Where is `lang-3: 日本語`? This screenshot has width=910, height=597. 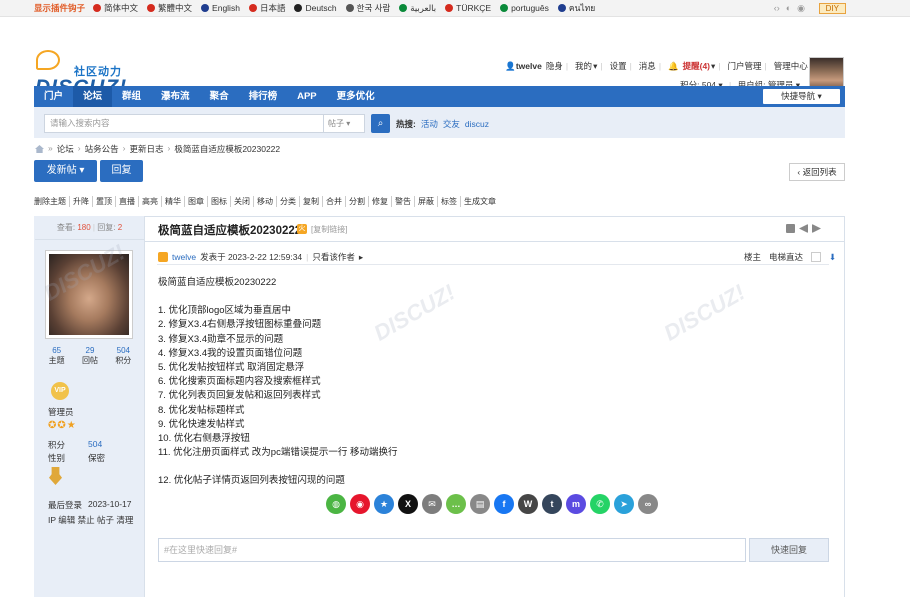
lang-3: 日本語 is located at coordinates (266, 8).